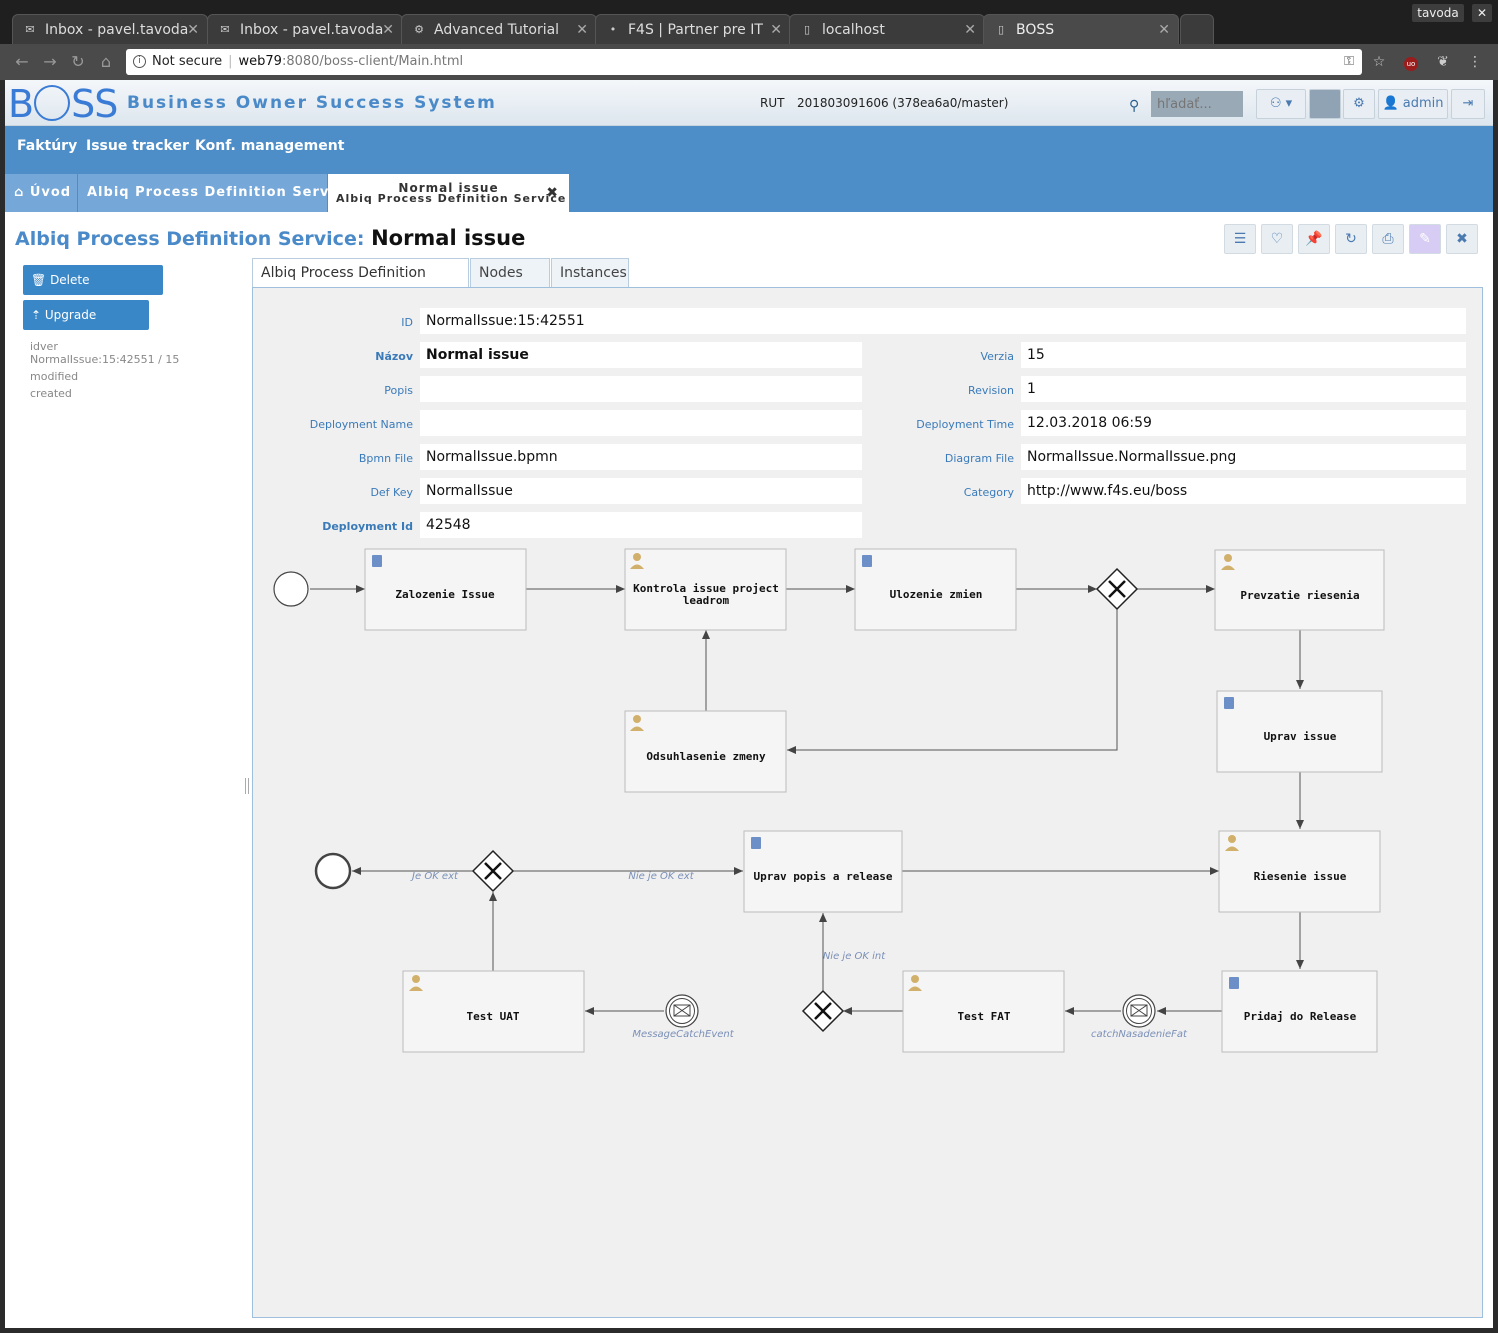 This screenshot has height=1333, width=1498. Describe the element at coordinates (706, 756) in the screenshot. I see `svg-text: Odsuhlasenie zmeny` at that location.